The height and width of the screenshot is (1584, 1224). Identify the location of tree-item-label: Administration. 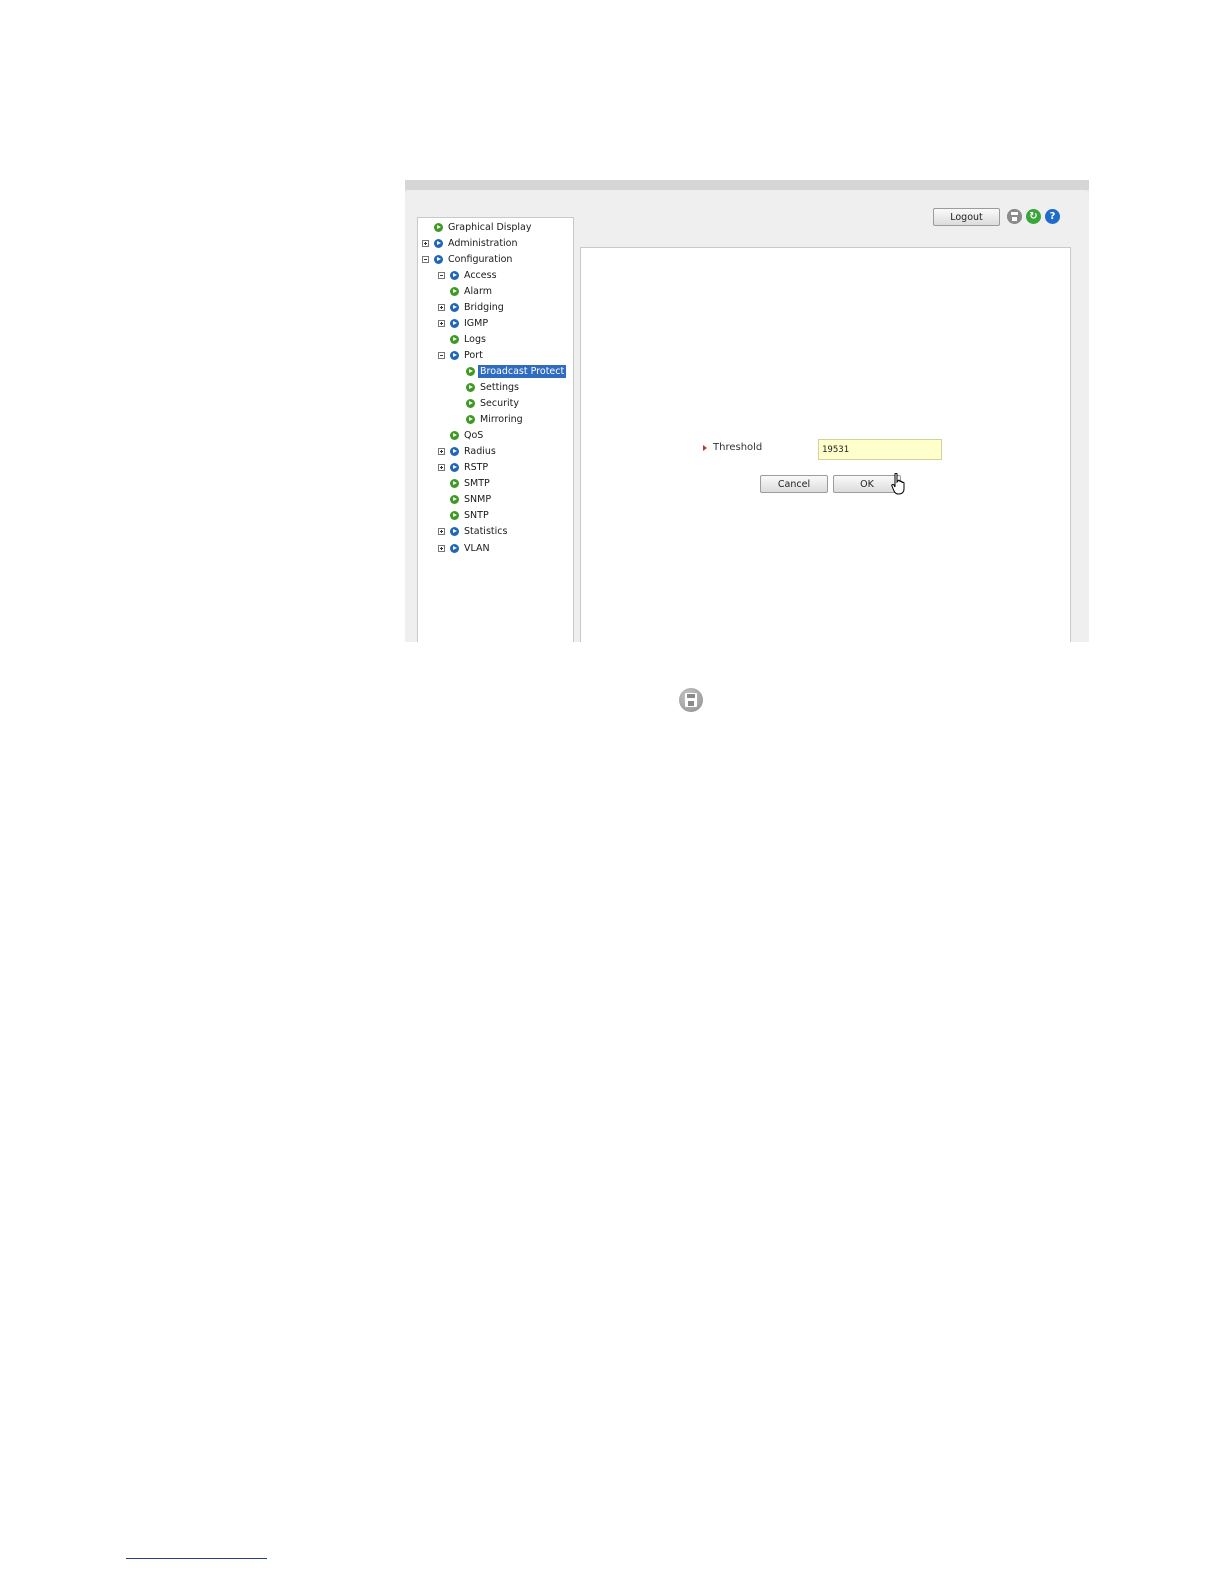
(483, 243).